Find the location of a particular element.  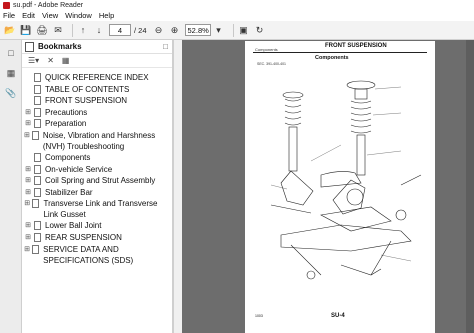

menu-file: File is located at coordinates (9, 15).